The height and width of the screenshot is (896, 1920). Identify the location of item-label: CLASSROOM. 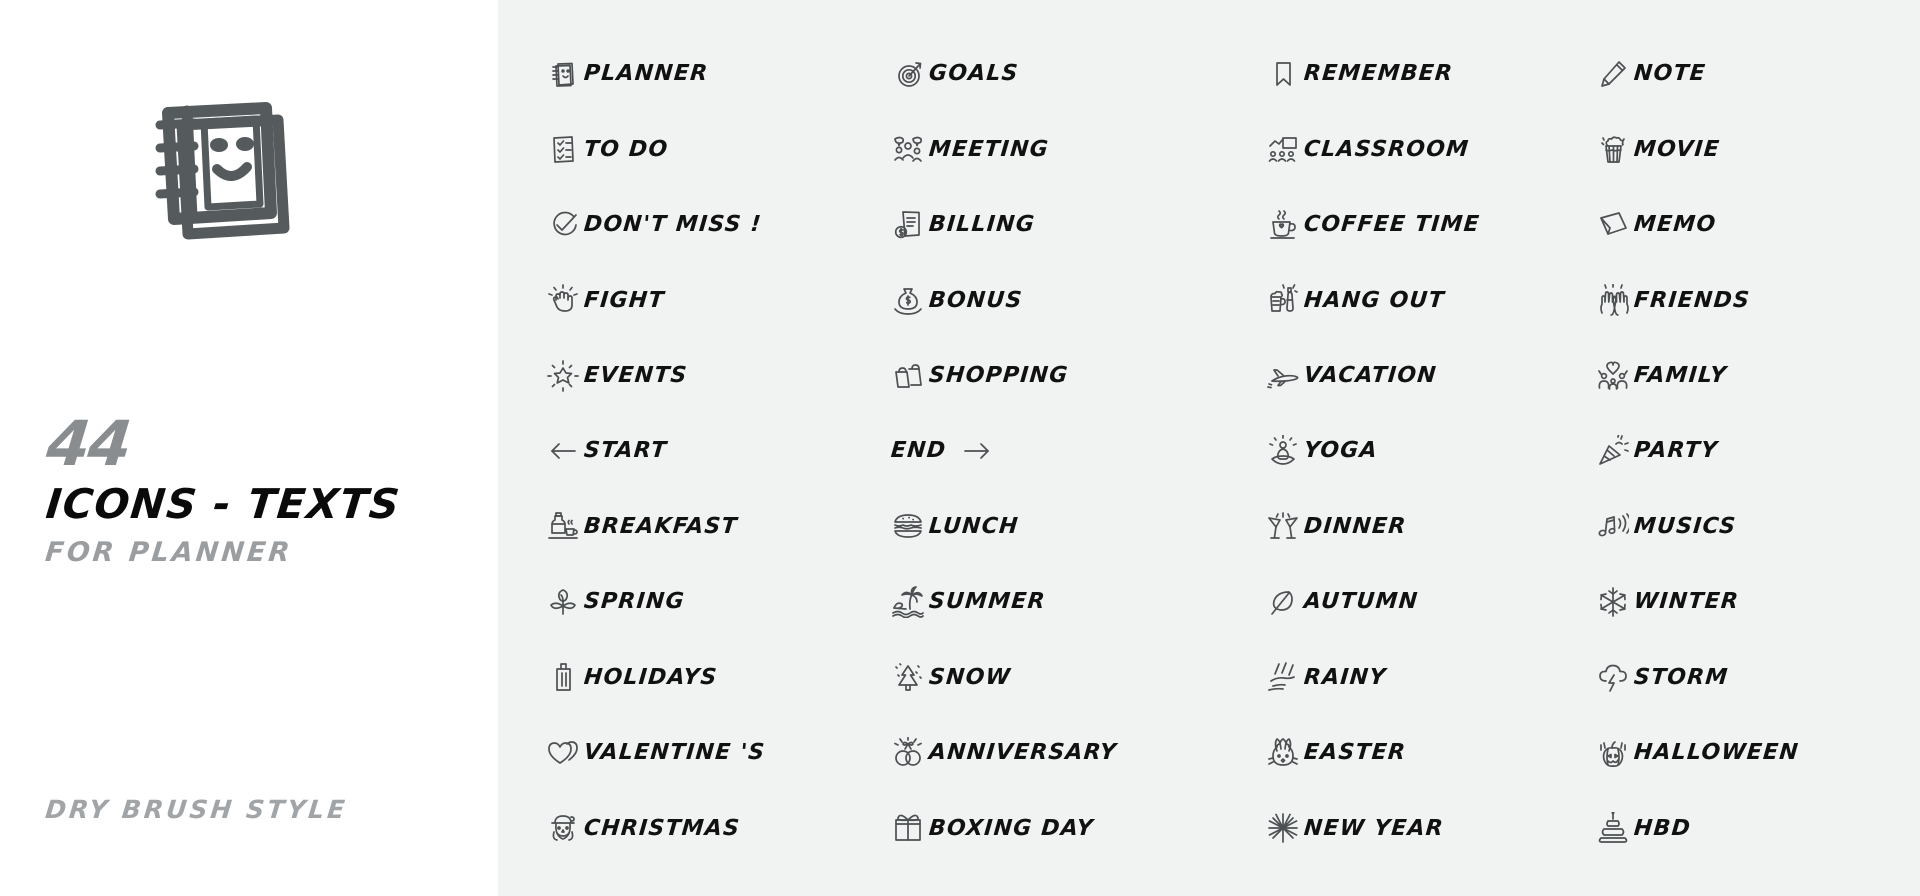
(1386, 149).